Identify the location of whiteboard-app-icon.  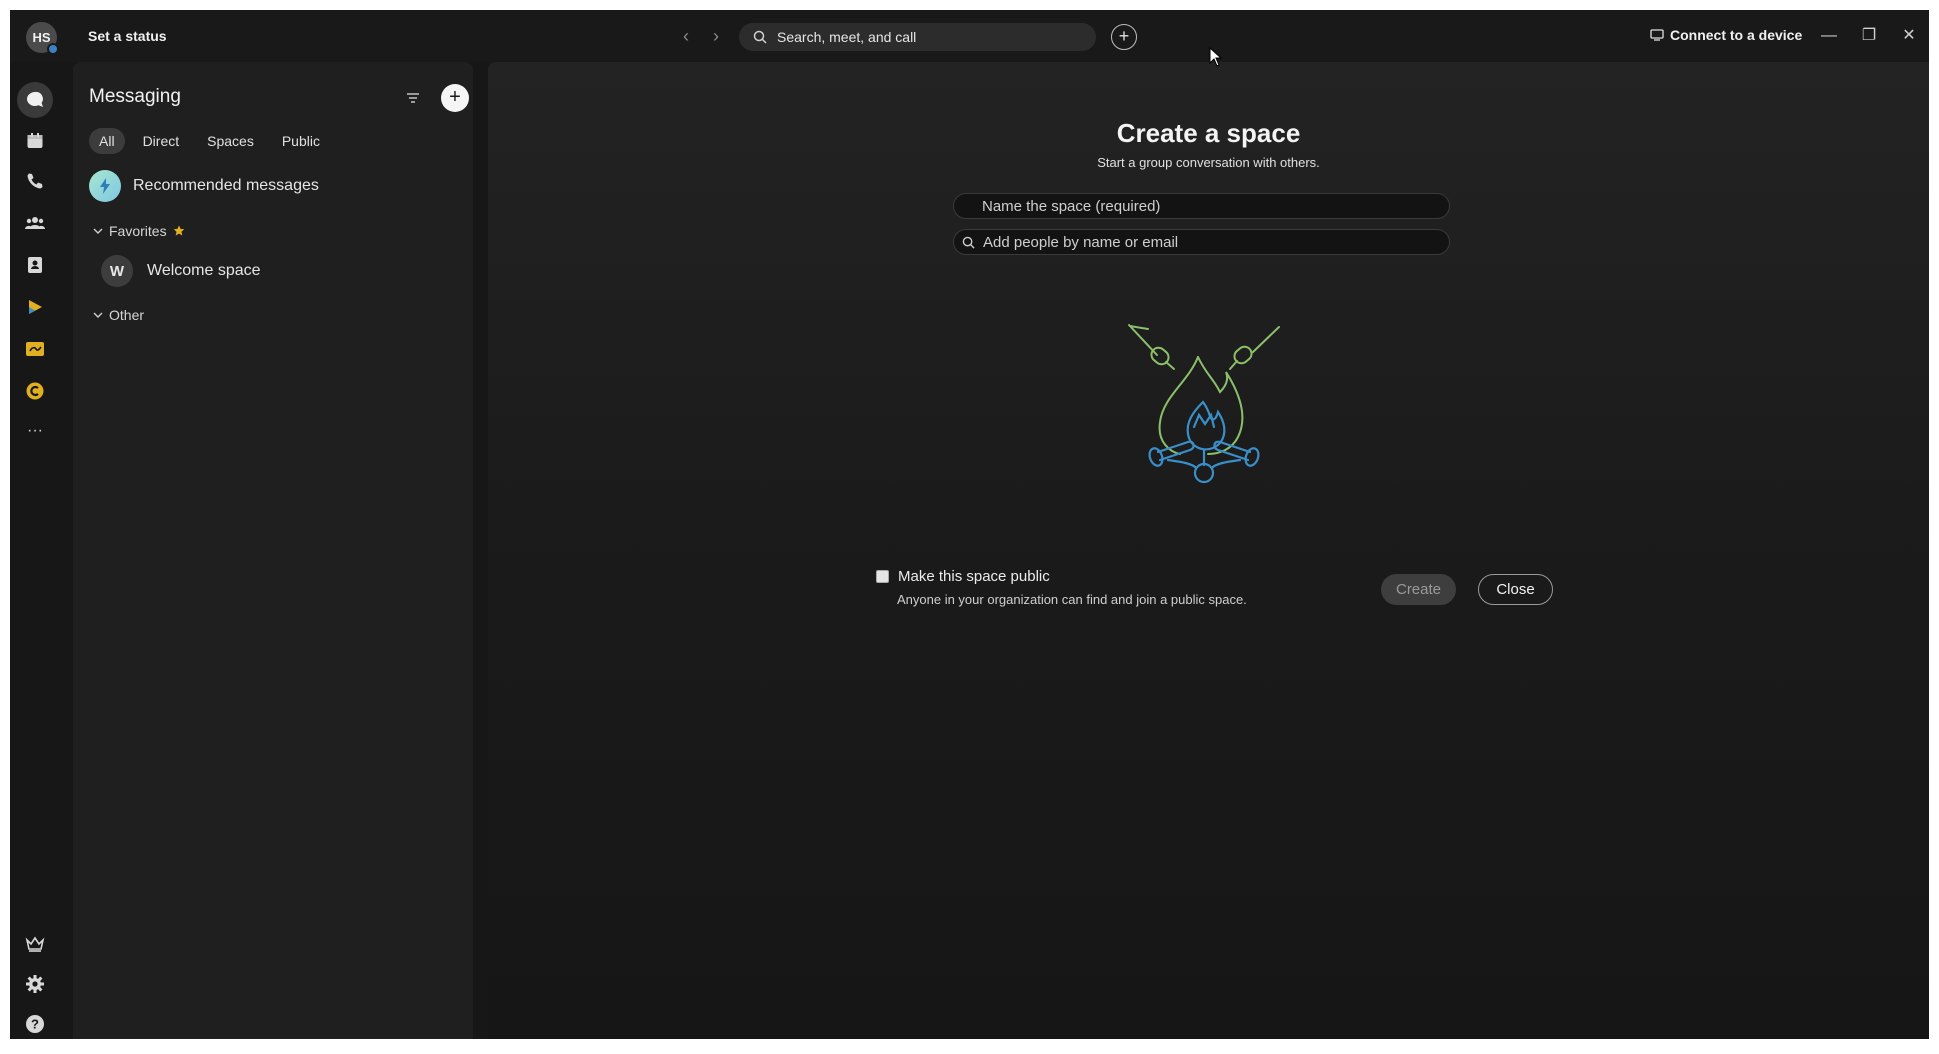
(35, 349).